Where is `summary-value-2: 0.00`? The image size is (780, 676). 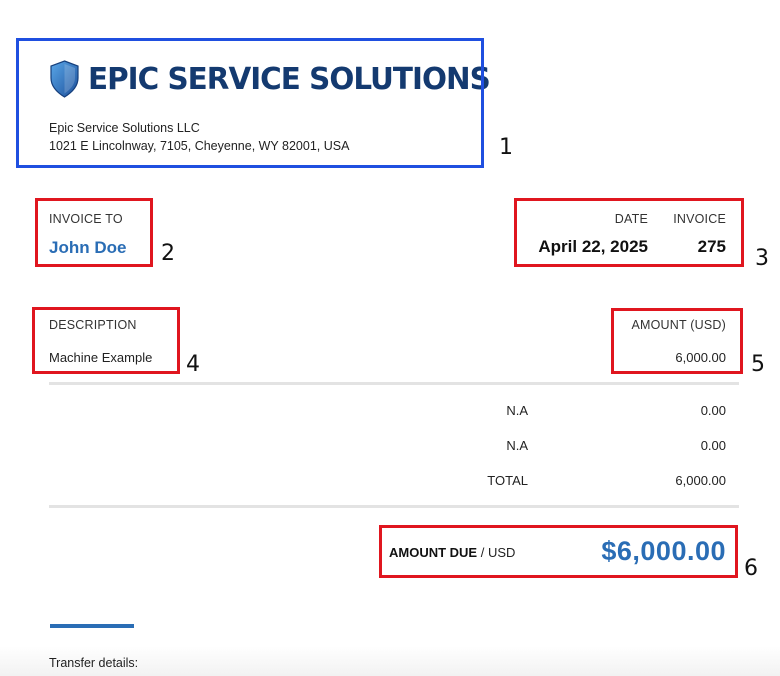
summary-value-2: 0.00 is located at coordinates (713, 445).